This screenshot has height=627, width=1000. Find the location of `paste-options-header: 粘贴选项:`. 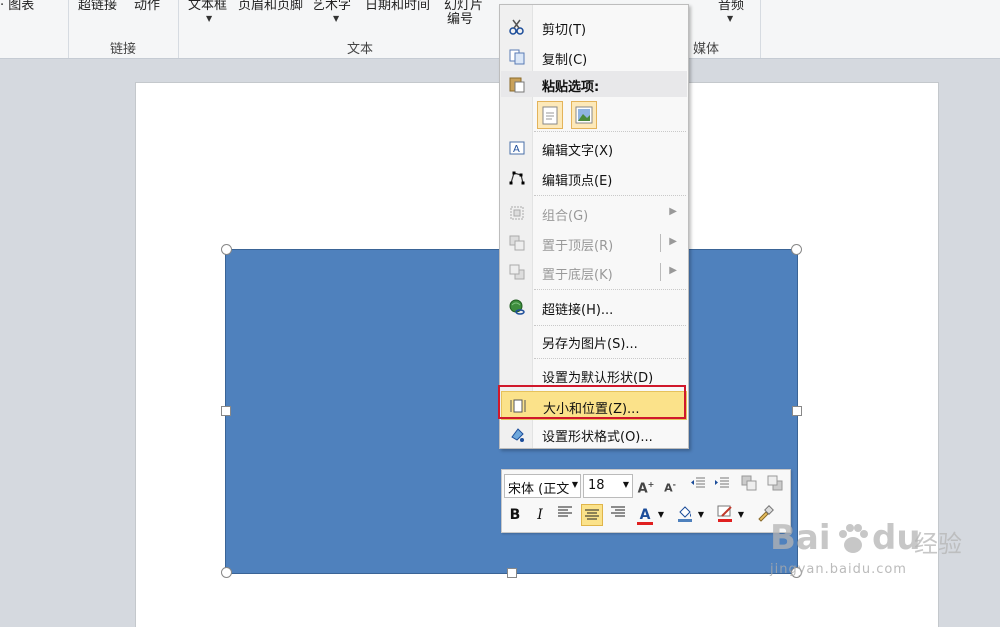

paste-options-header: 粘贴选项: is located at coordinates (594, 84).